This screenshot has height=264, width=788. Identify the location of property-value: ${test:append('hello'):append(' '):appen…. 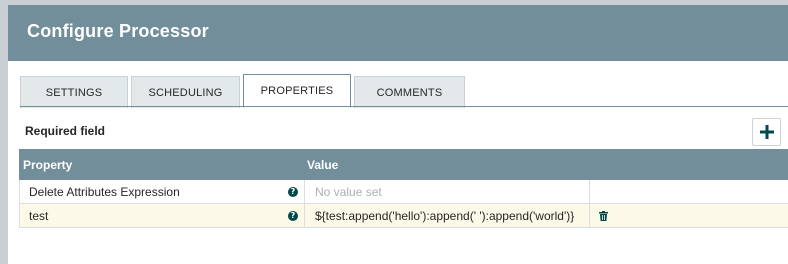
(445, 215).